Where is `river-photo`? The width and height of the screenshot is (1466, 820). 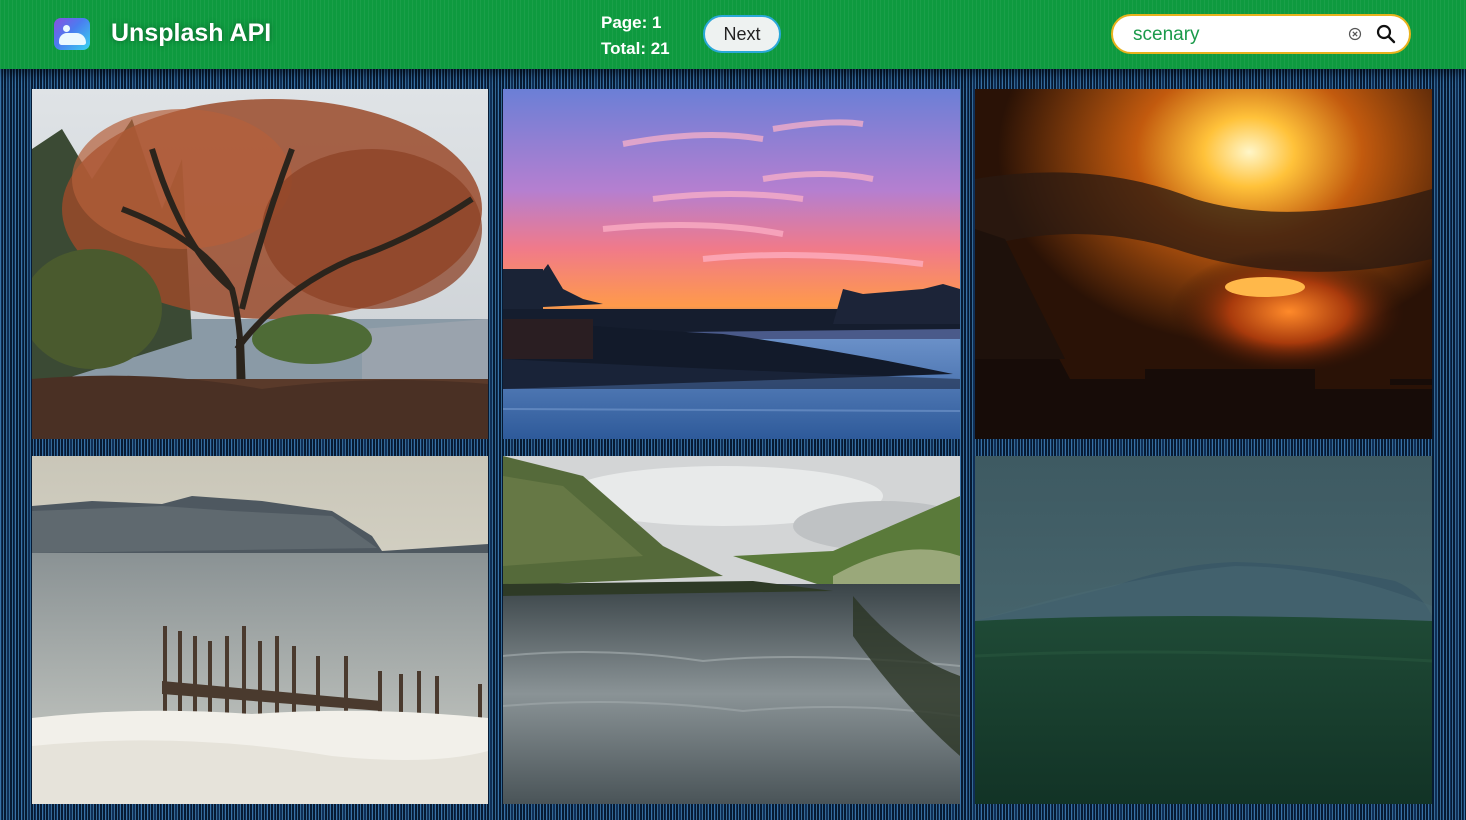
river-photo is located at coordinates (731, 630).